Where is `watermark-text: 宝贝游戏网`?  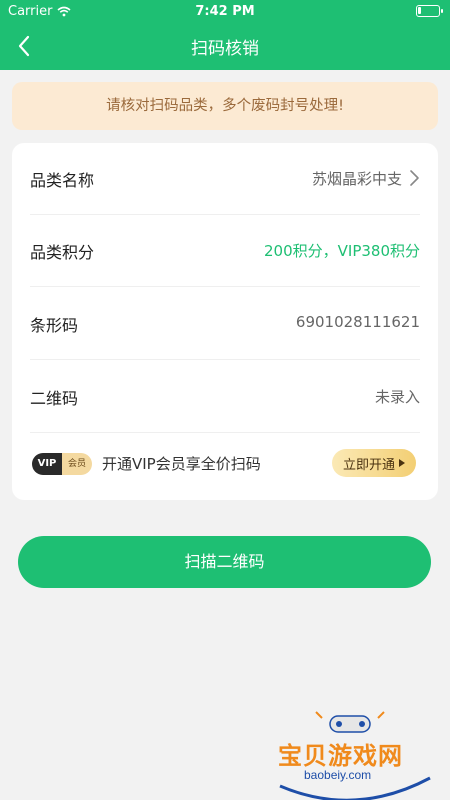 watermark-text: 宝贝游戏网 is located at coordinates (340, 756).